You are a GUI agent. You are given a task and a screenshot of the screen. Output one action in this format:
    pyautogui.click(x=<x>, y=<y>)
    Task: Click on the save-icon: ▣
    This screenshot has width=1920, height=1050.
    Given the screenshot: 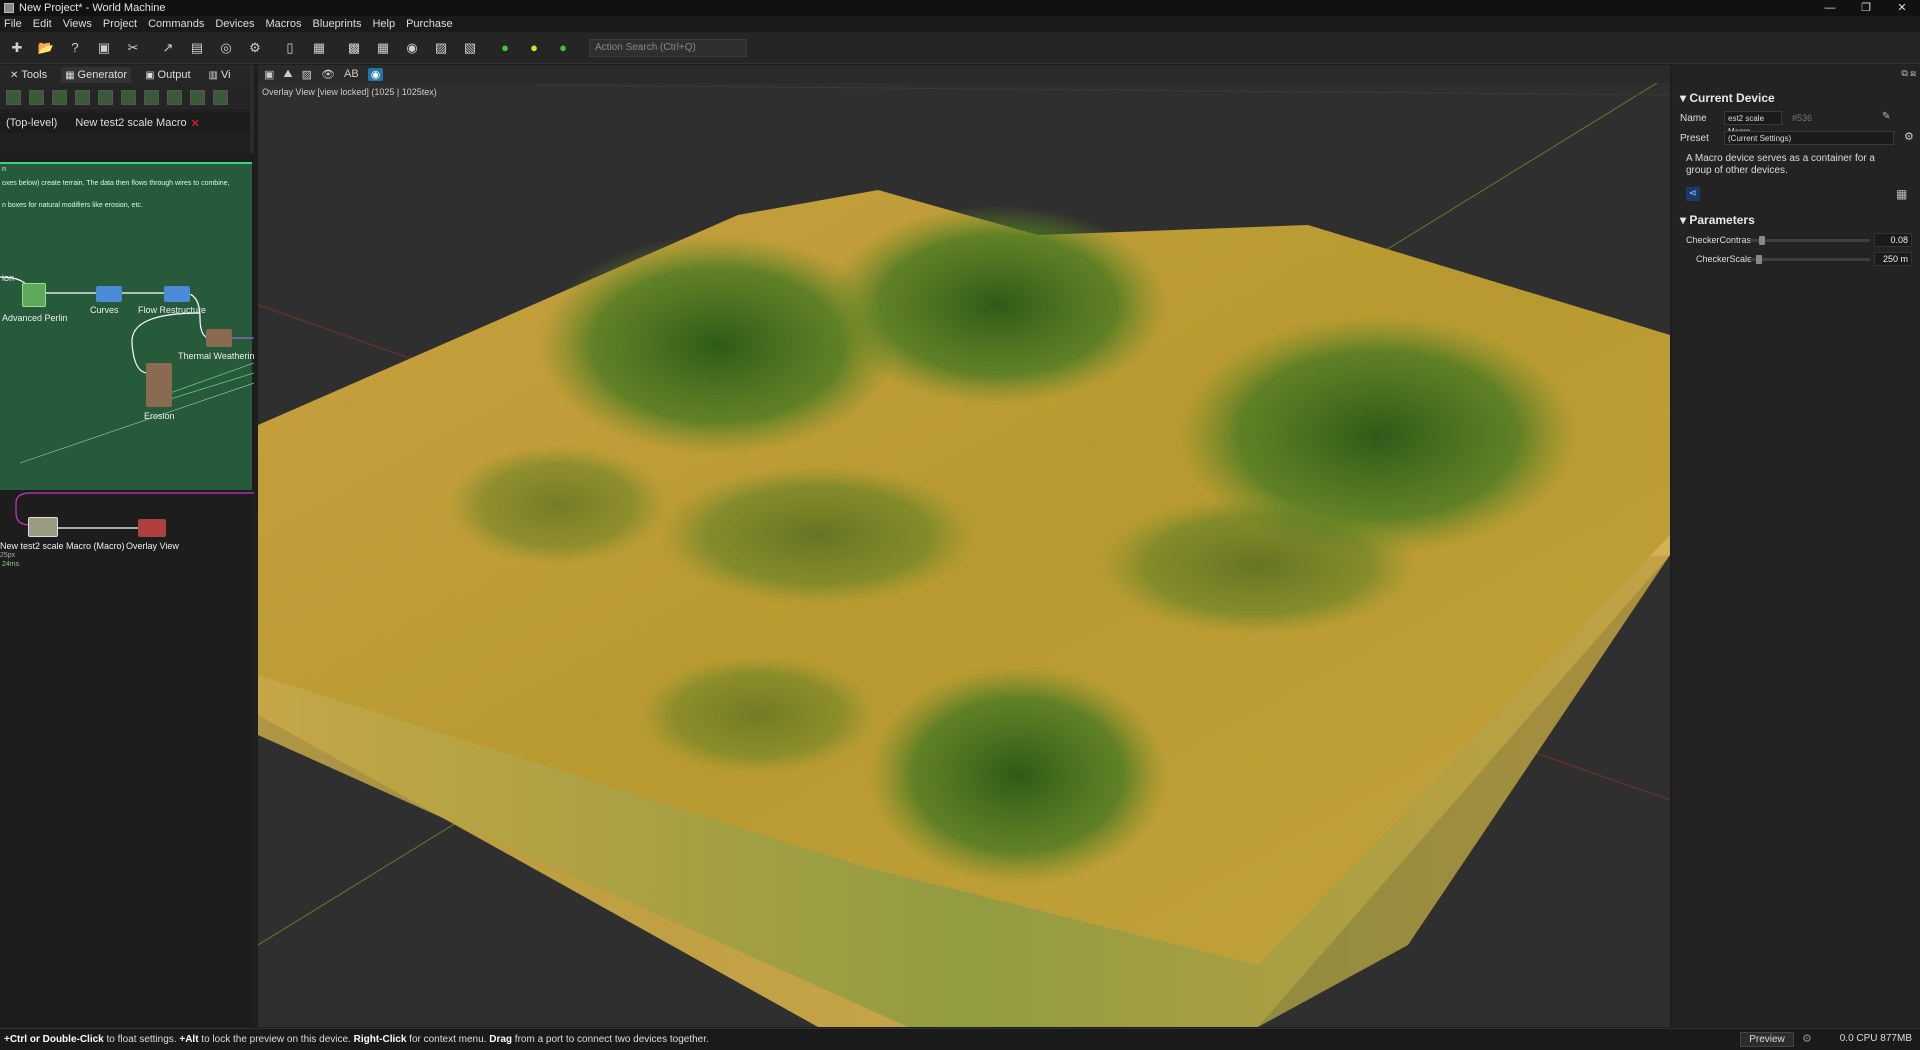 What is the action you would take?
    pyautogui.click(x=104, y=48)
    